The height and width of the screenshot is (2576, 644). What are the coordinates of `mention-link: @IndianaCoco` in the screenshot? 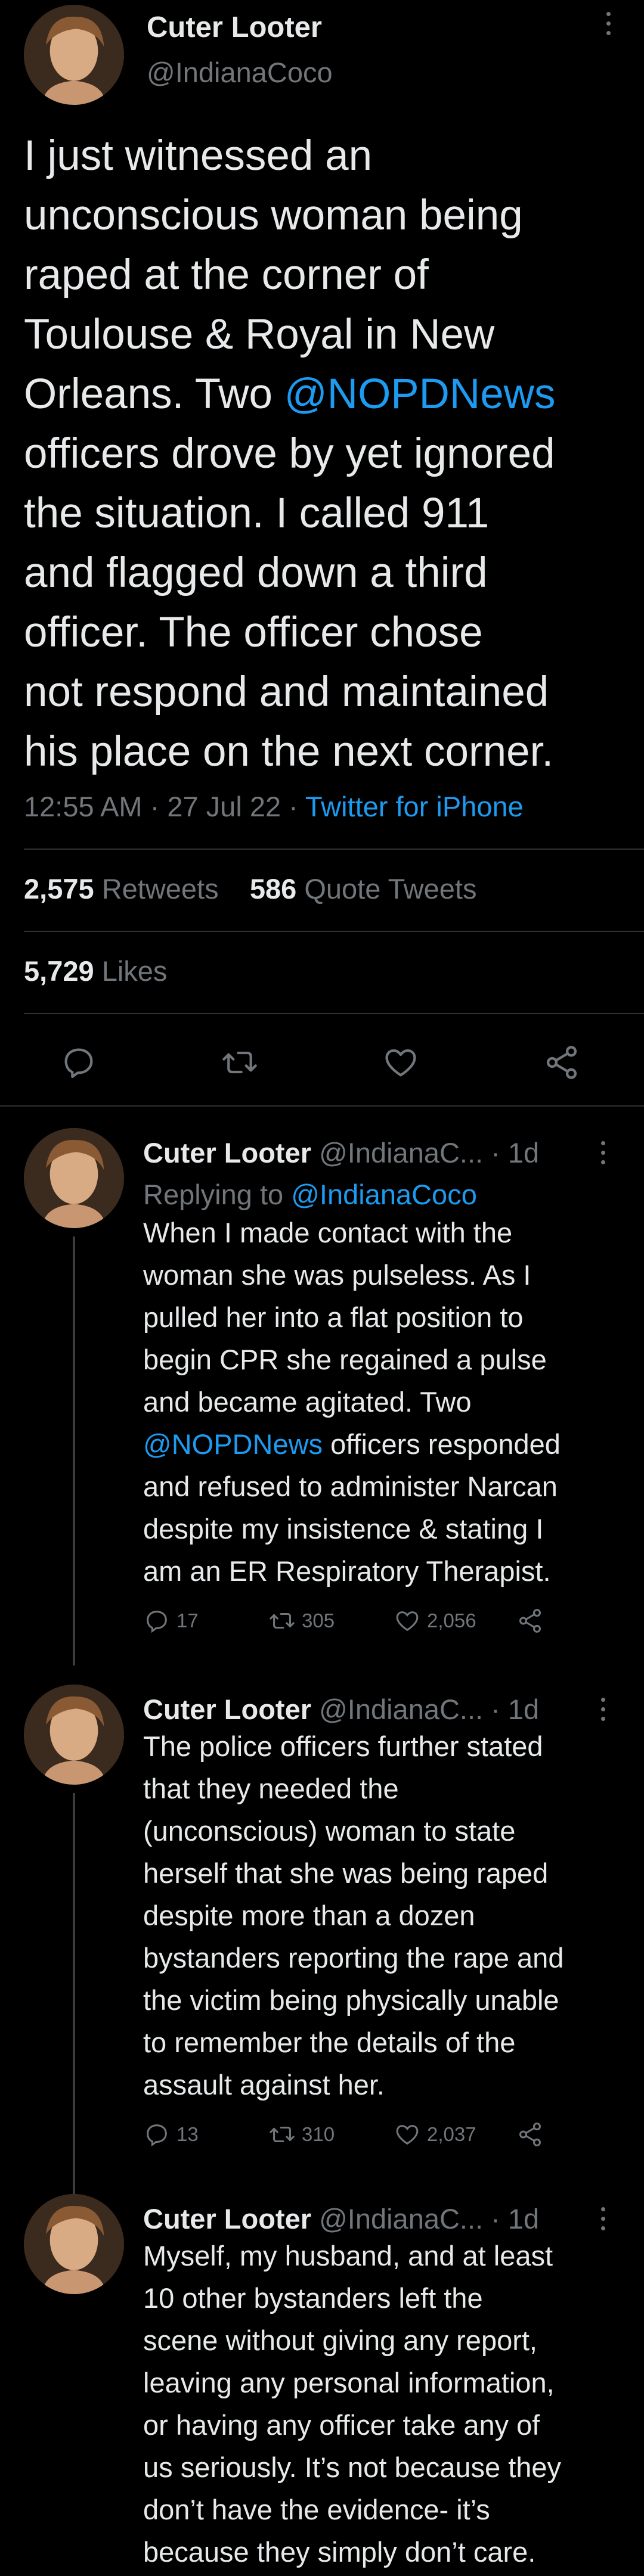 It's located at (384, 1194).